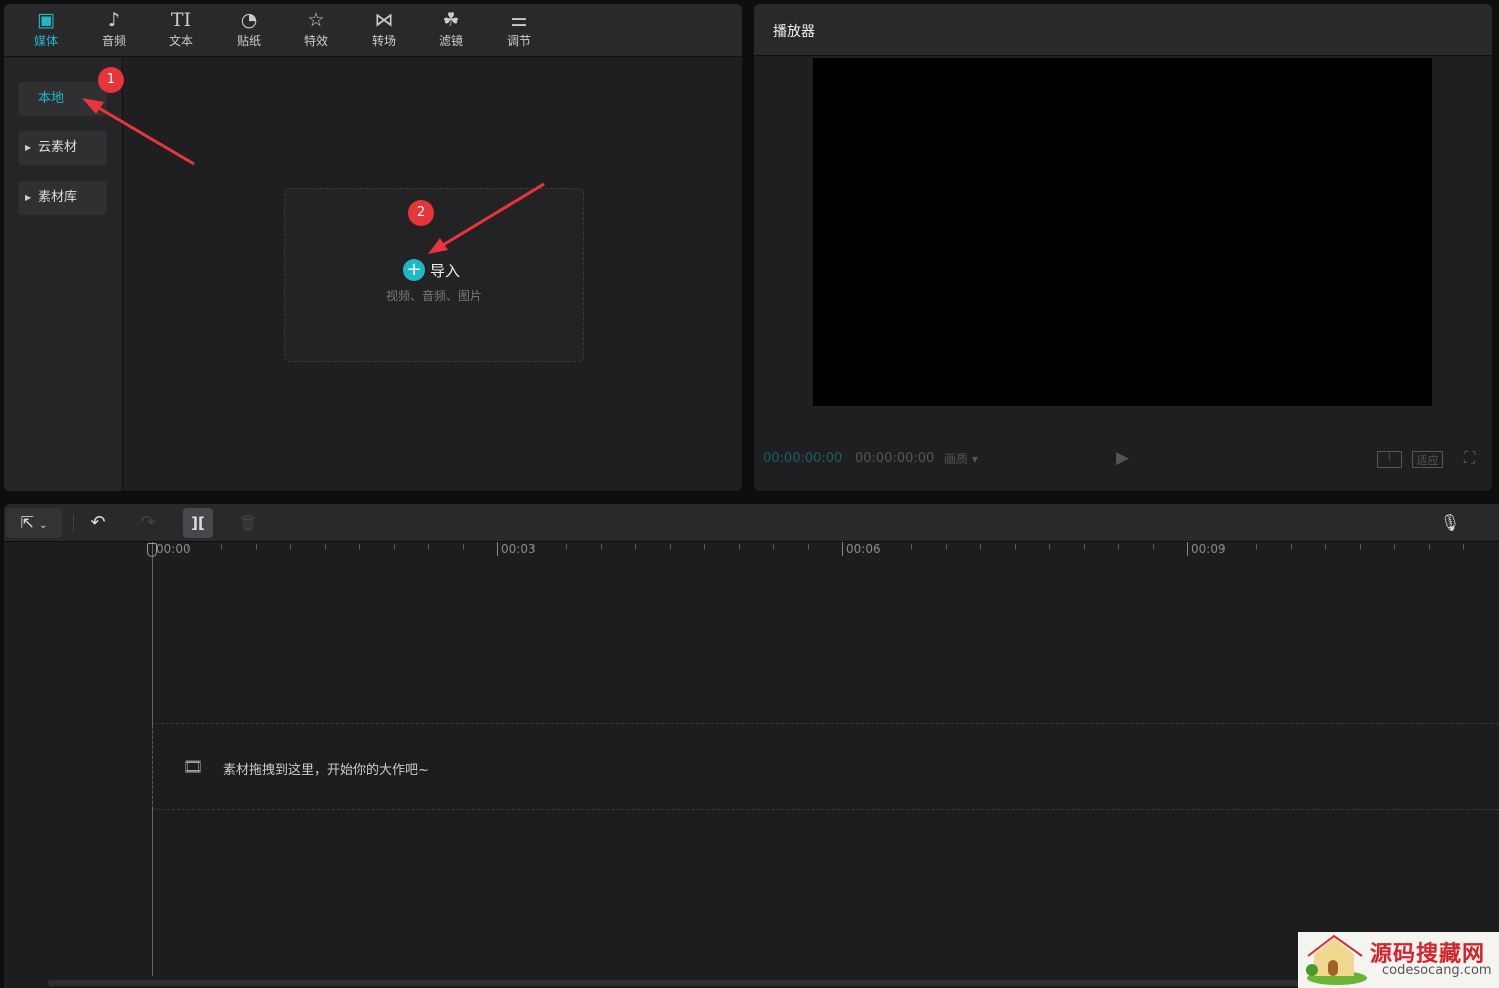 This screenshot has height=988, width=1499. What do you see at coordinates (1450, 523) in the screenshot?
I see `microphone-icon: 🎙` at bounding box center [1450, 523].